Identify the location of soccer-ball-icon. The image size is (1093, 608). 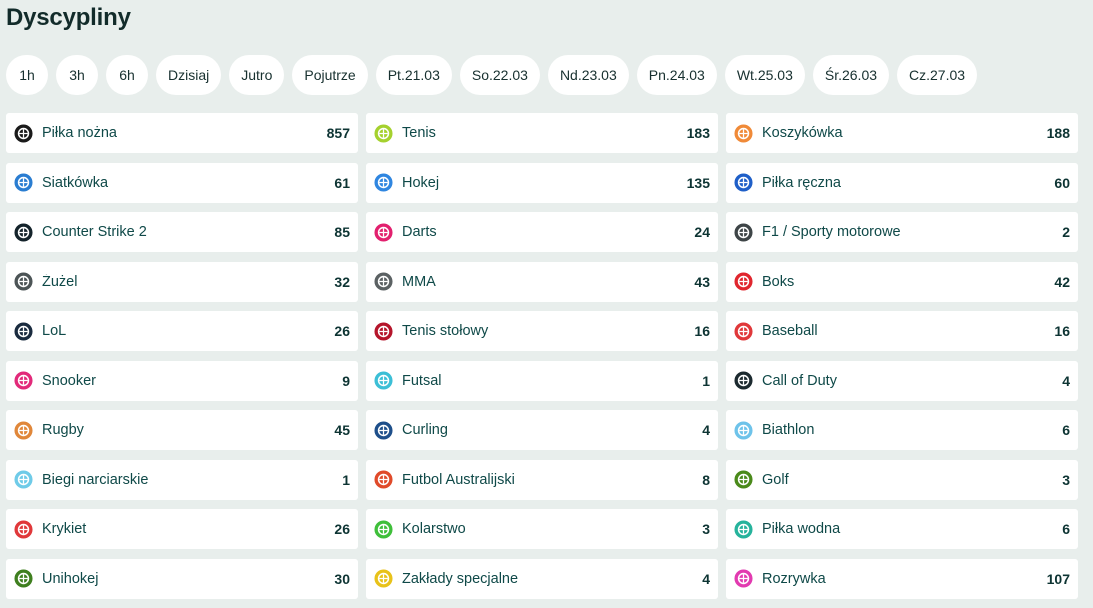
(23, 133).